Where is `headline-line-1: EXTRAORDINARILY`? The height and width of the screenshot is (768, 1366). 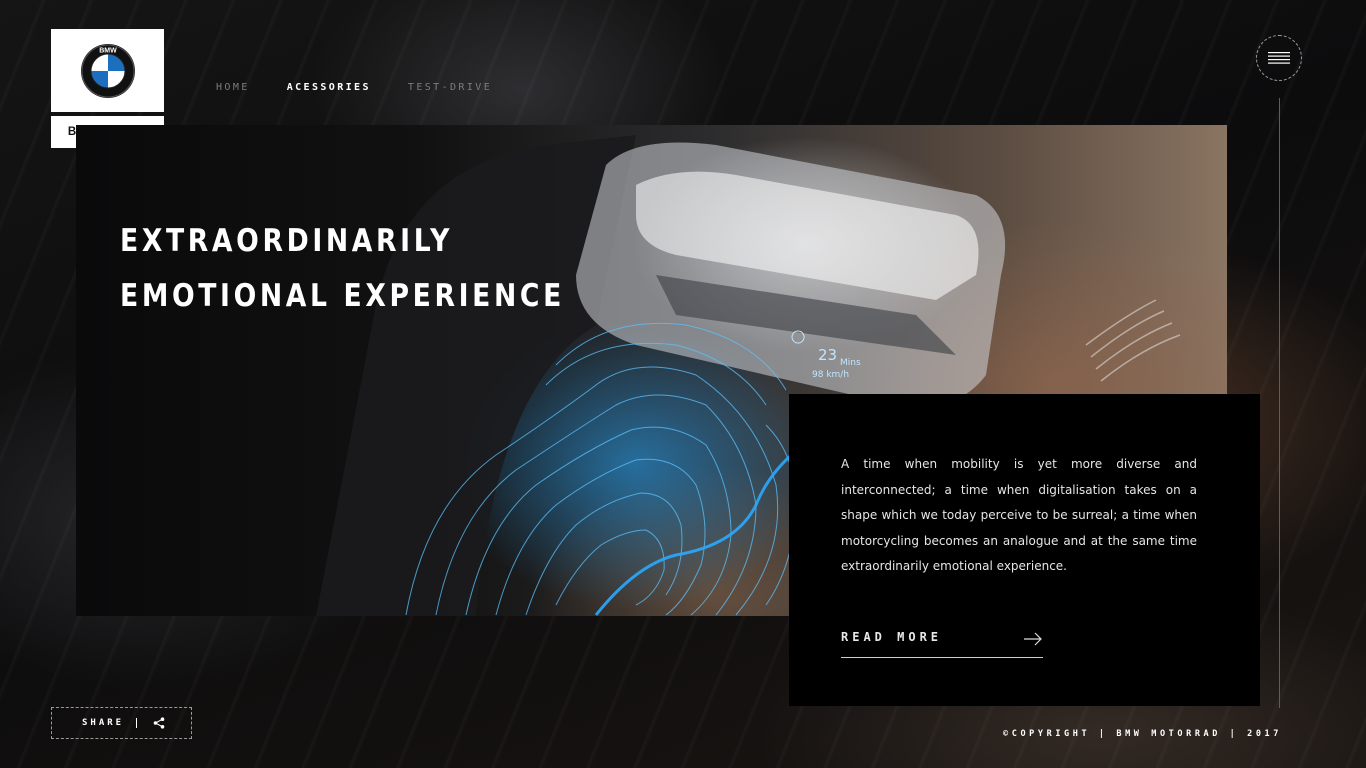
headline-line-1: EXTRAORDINARILY is located at coordinates (287, 241).